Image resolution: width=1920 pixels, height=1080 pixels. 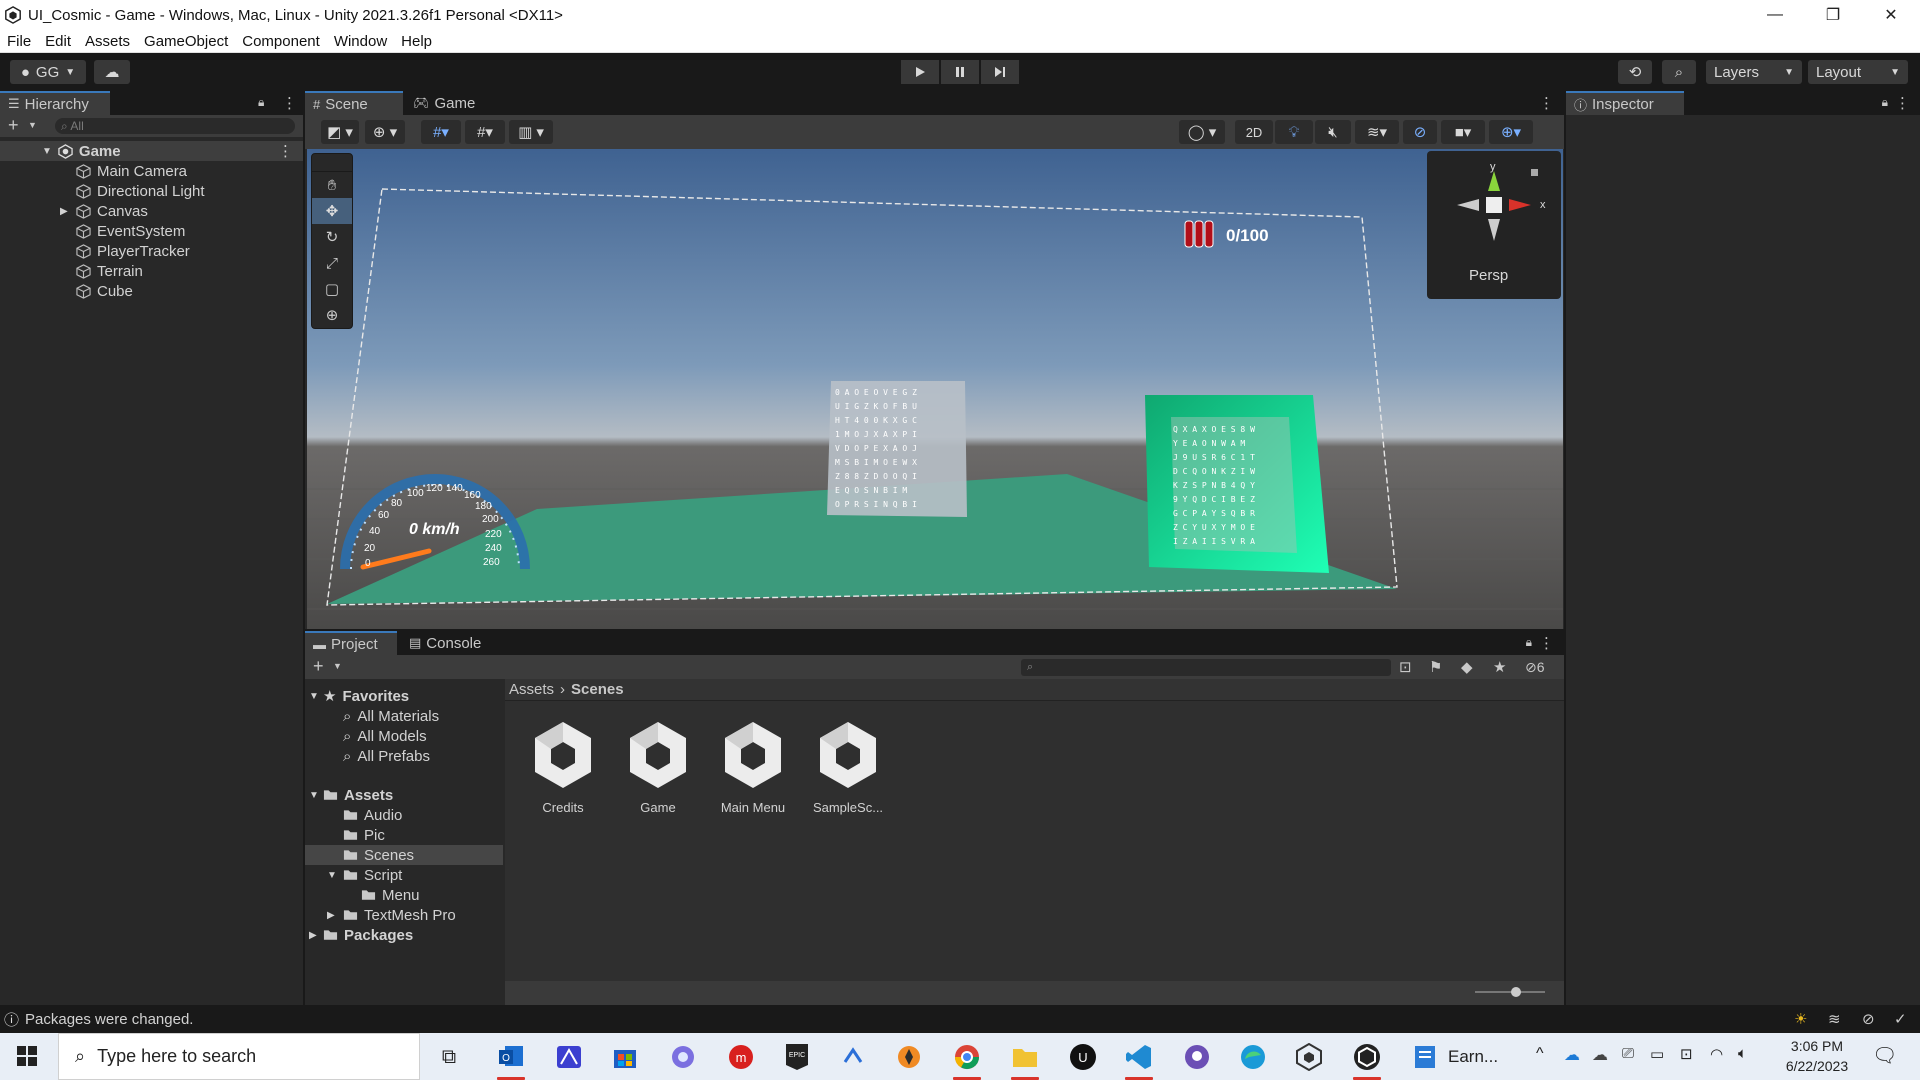 I want to click on layout-dropdown: Layout ▼, so click(x=1858, y=72).